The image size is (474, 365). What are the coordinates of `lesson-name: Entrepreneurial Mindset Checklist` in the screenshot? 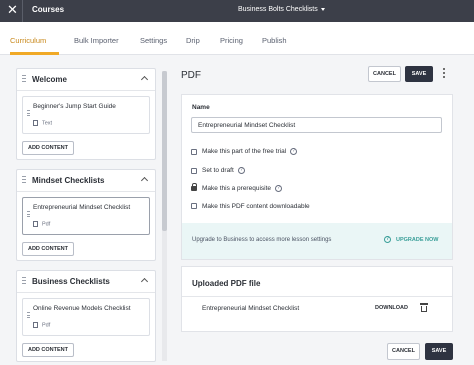 It's located at (82, 207).